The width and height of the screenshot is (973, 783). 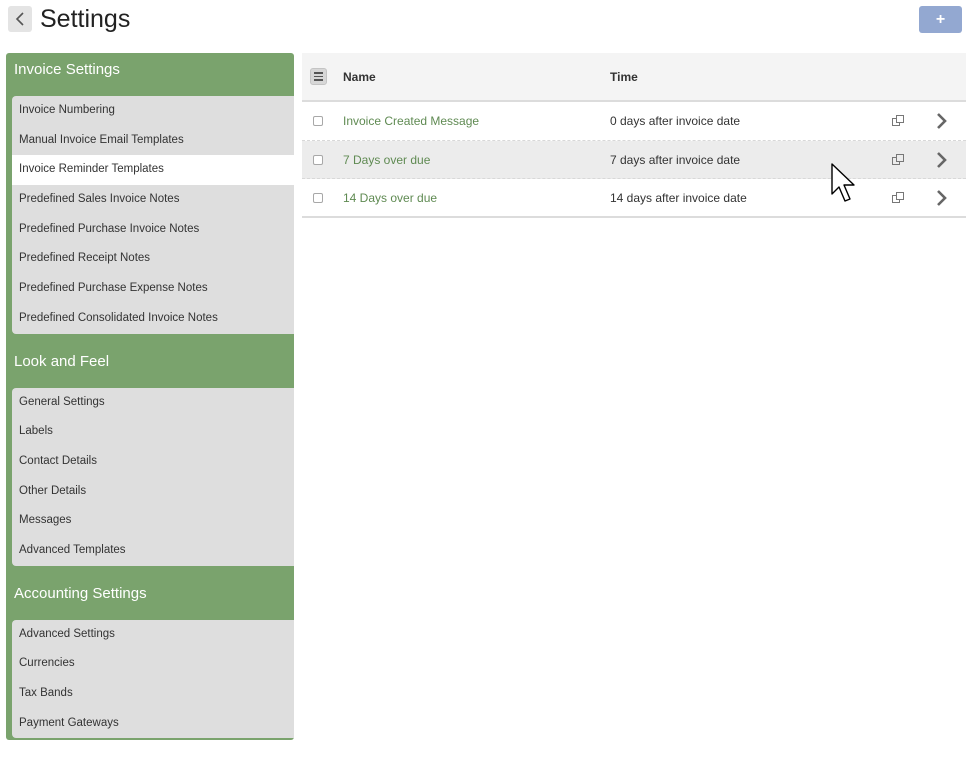 What do you see at coordinates (359, 77) in the screenshot?
I see `column-header-name: Name` at bounding box center [359, 77].